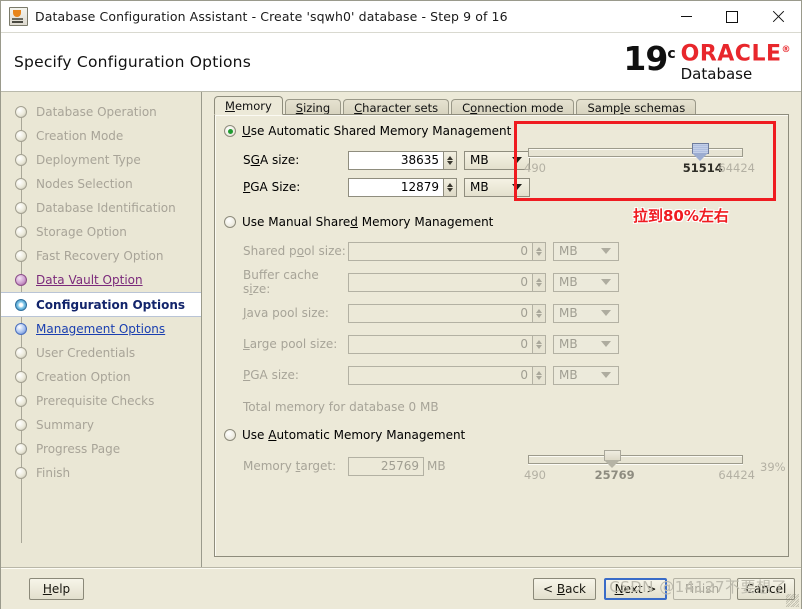 This screenshot has width=802, height=609. What do you see at coordinates (702, 589) in the screenshot?
I see `finish-button-label: Finish` at bounding box center [702, 589].